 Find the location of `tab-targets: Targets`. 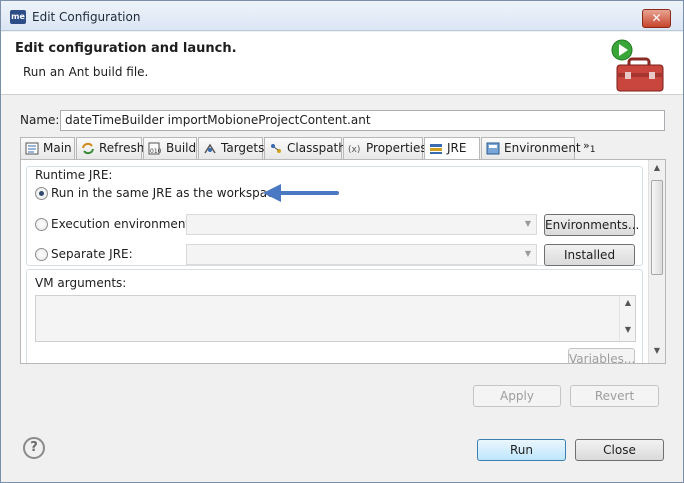

tab-targets: Targets is located at coordinates (231, 148).